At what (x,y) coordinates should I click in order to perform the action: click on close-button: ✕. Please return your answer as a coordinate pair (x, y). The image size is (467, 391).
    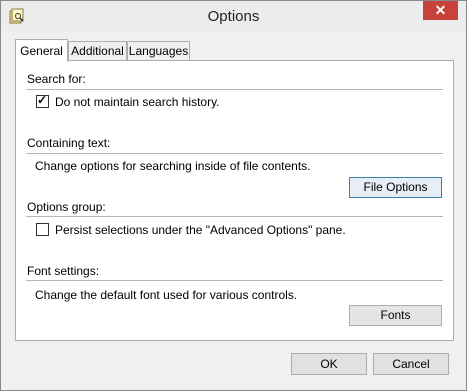
    Looking at the image, I should click on (440, 10).